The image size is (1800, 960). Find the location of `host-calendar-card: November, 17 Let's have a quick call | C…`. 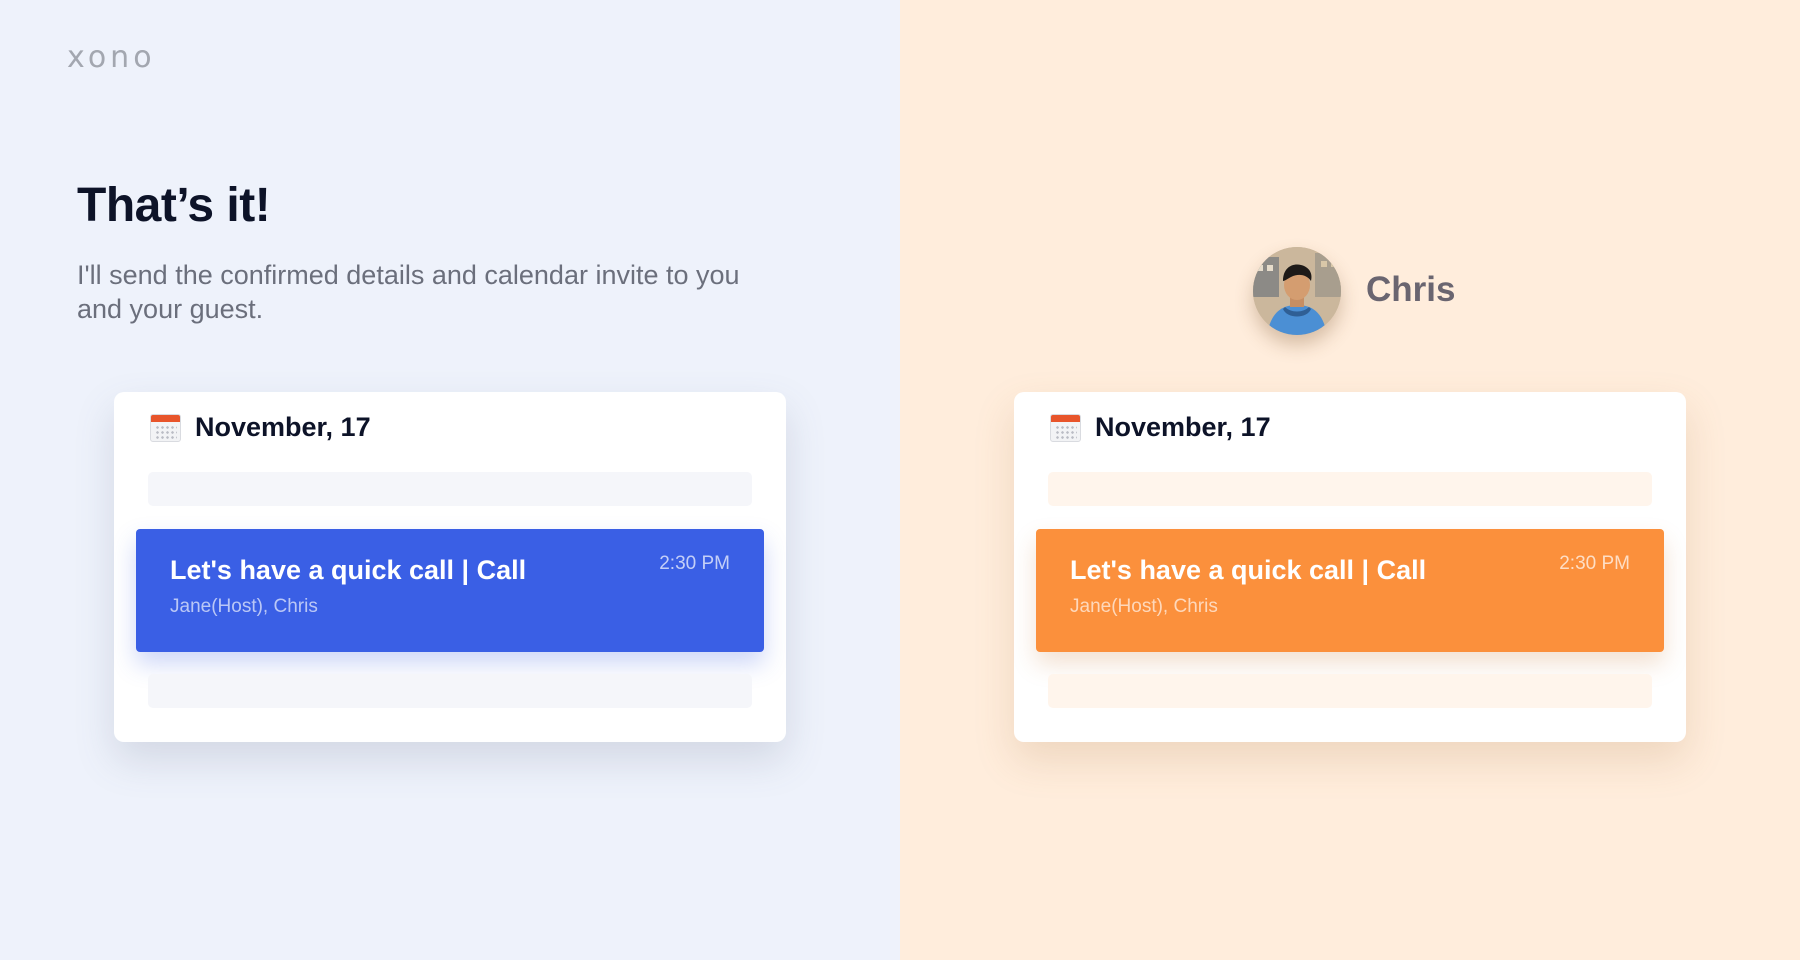

host-calendar-card: November, 17 Let's have a quick call | C… is located at coordinates (450, 567).